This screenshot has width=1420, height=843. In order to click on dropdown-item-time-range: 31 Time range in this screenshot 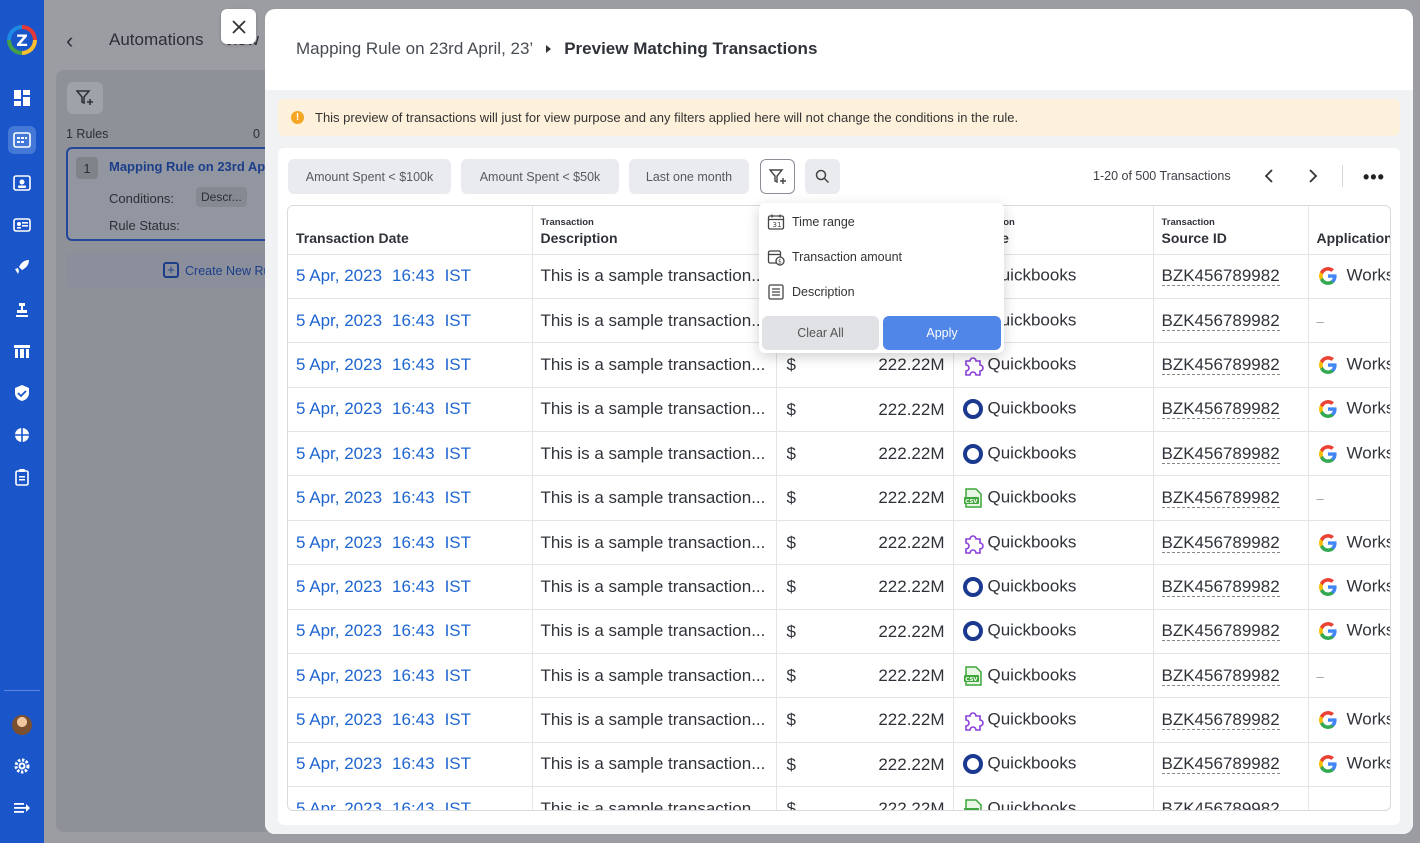, I will do `click(811, 222)`.